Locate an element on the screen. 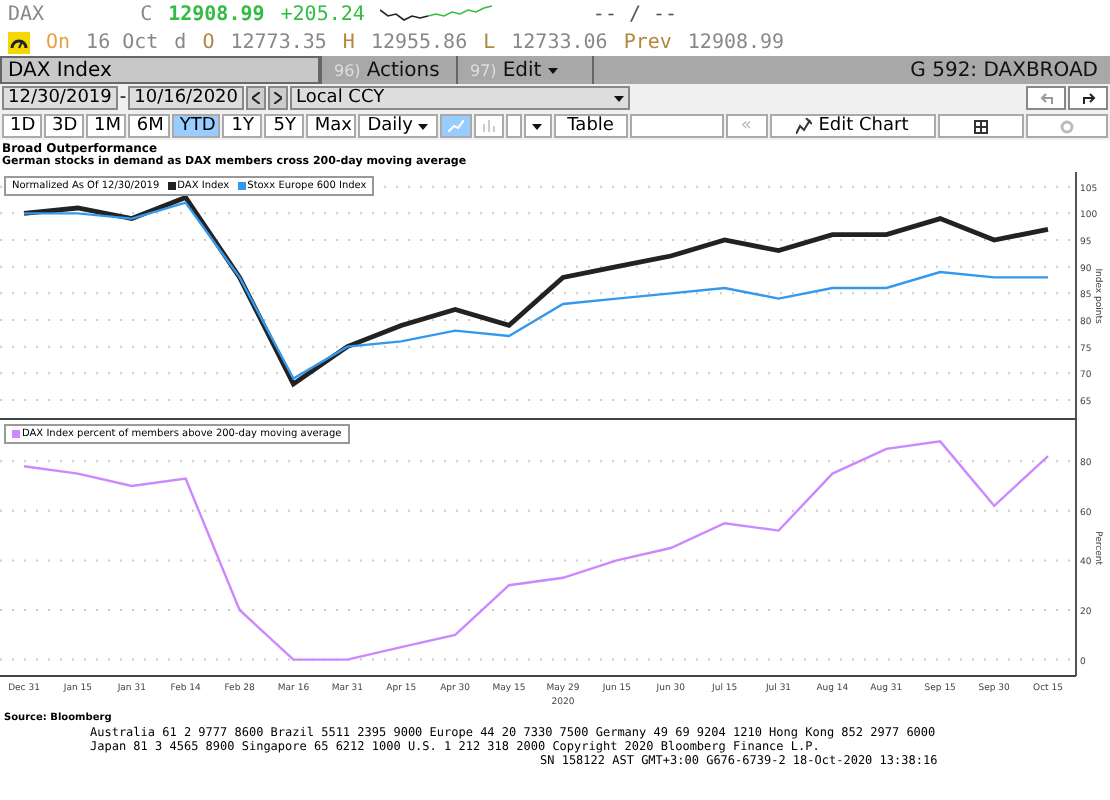  end-date-field: 10/16/2020 is located at coordinates (186, 98).